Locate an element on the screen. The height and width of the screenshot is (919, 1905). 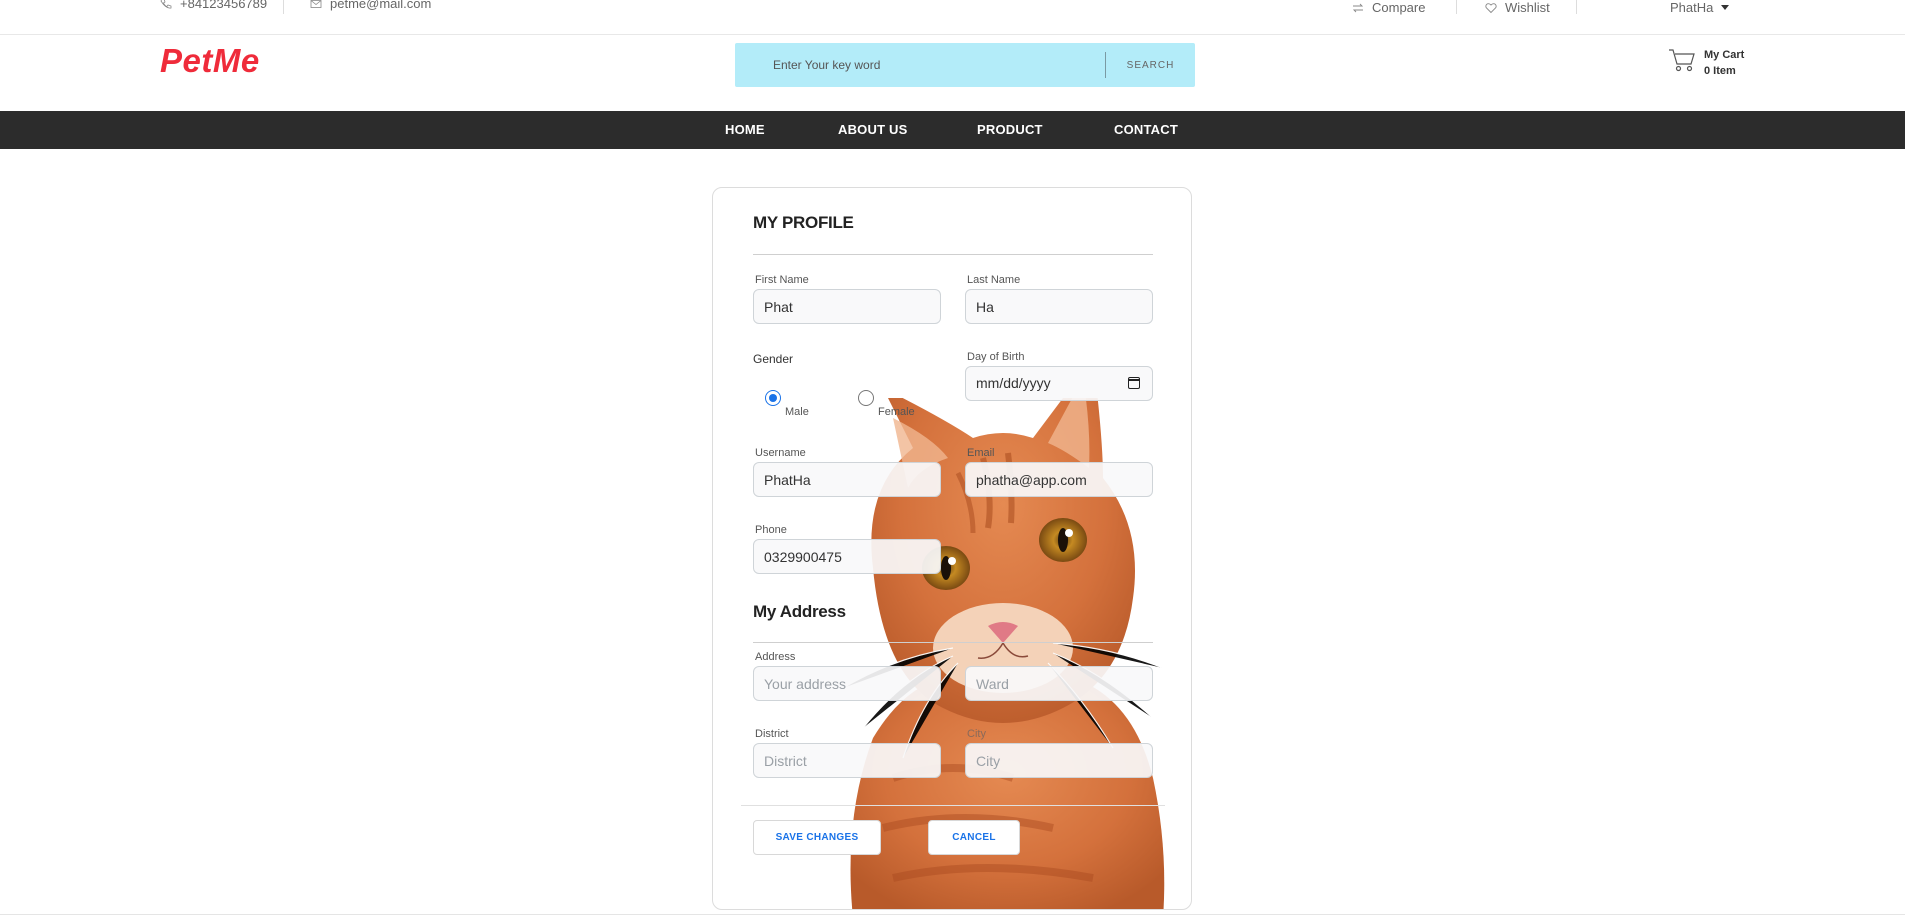
phone-field is located at coordinates (847, 556).